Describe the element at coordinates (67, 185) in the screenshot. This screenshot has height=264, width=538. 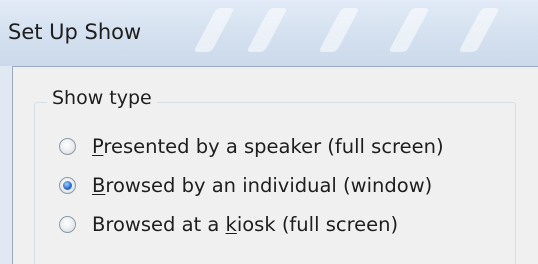
I see `radio-browsed-by-individual` at that location.